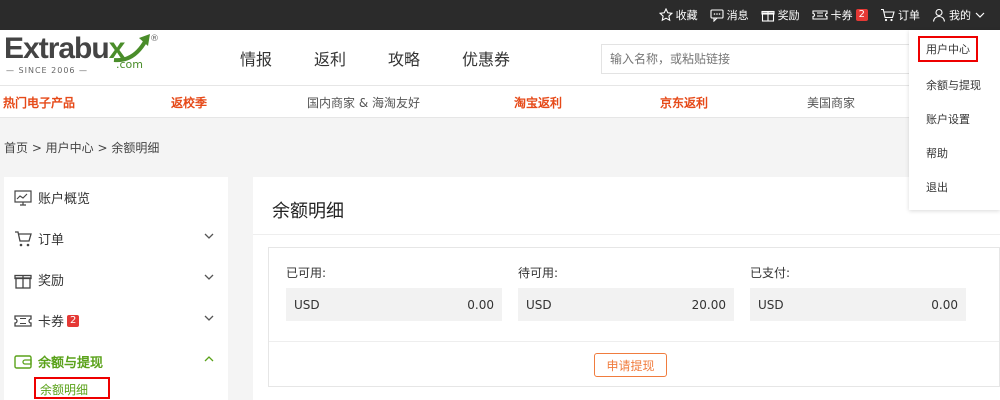 The image size is (1000, 400). What do you see at coordinates (626, 234) in the screenshot?
I see `title-divider` at bounding box center [626, 234].